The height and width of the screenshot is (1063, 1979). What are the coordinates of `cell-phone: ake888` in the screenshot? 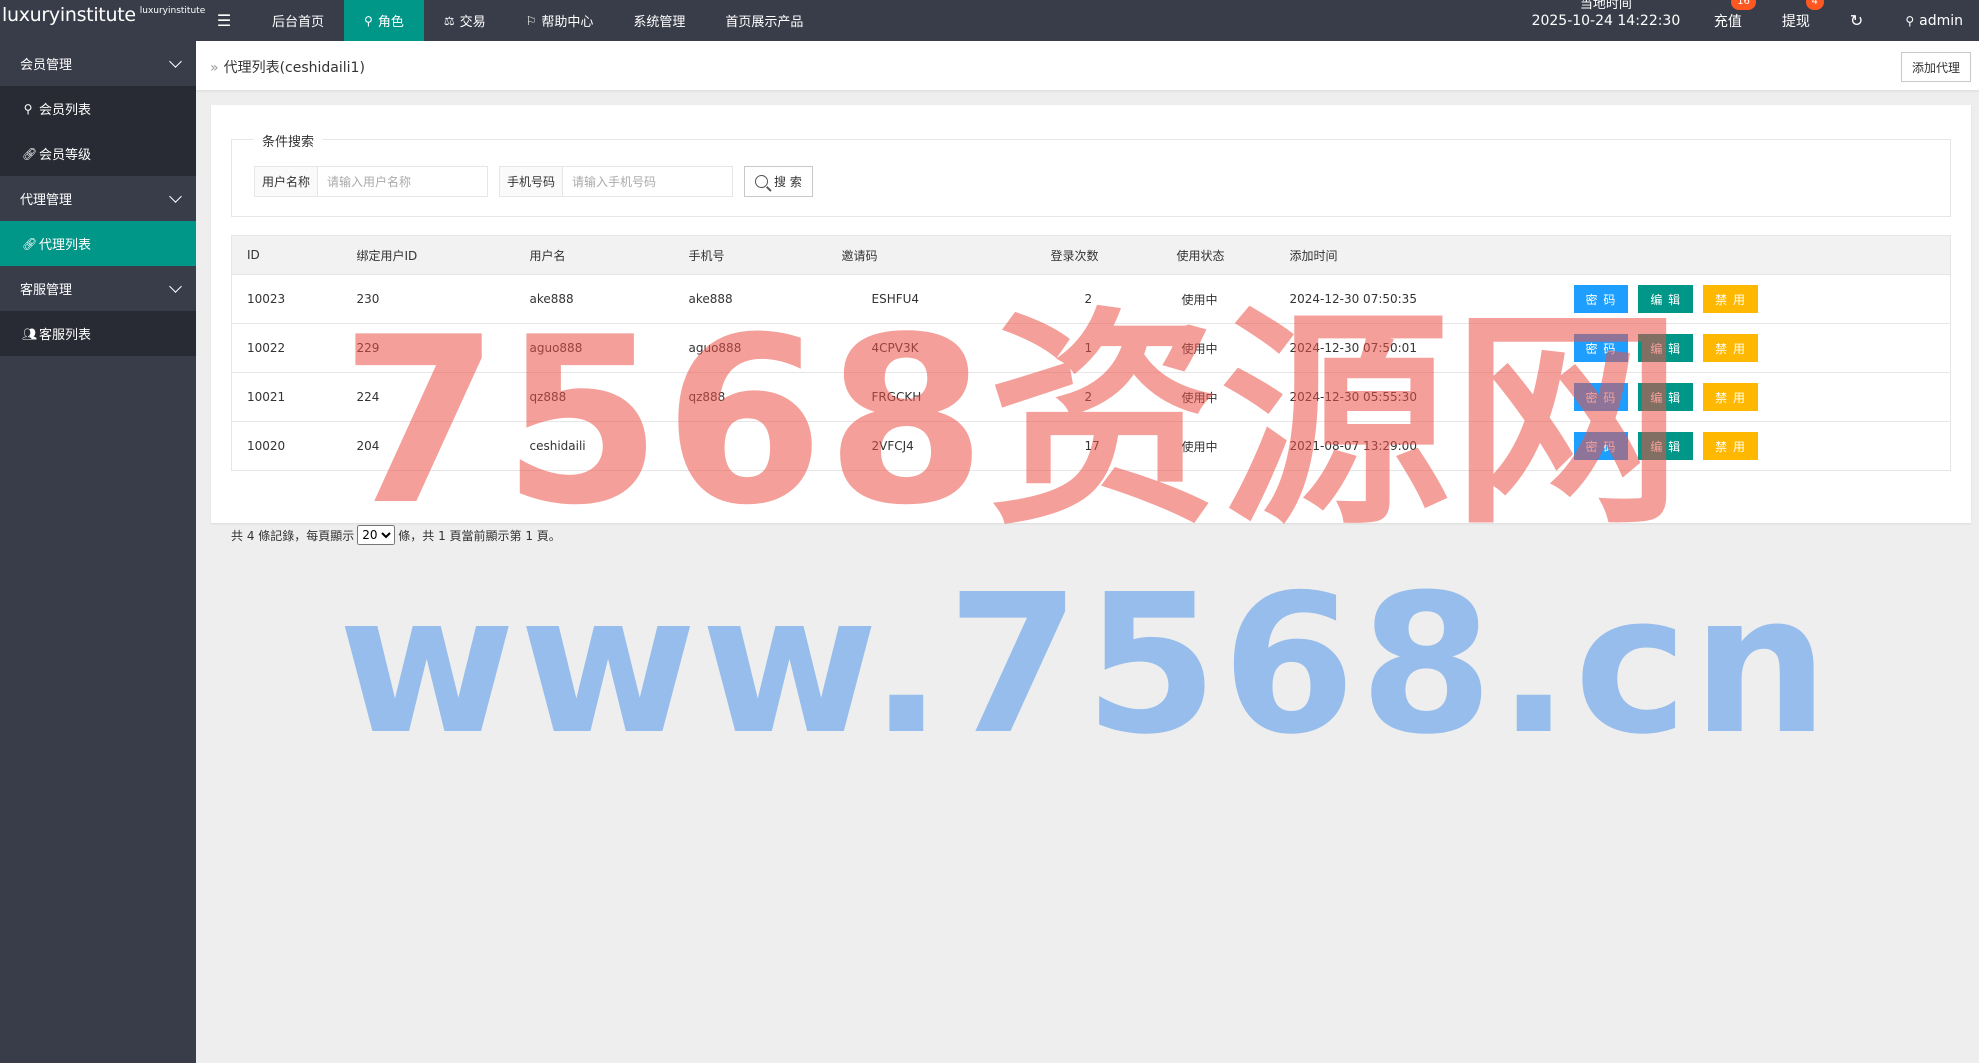 It's located at (765, 299).